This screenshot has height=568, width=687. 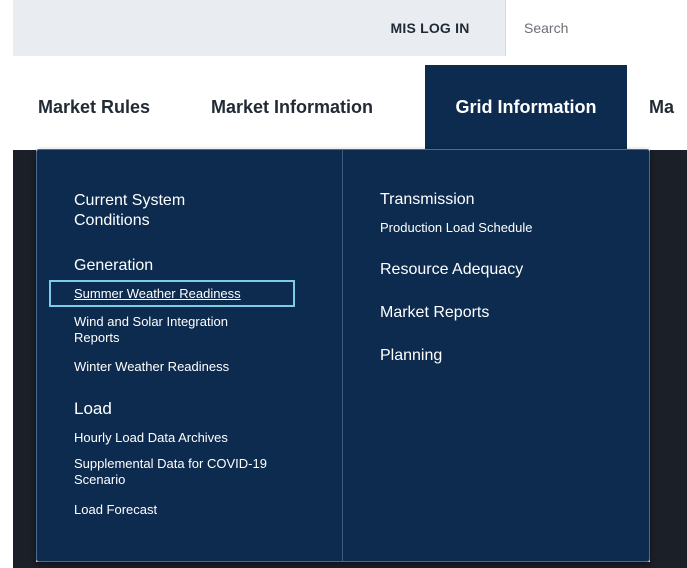 I want to click on mis-login-link: MIS LOG IN, so click(x=430, y=28).